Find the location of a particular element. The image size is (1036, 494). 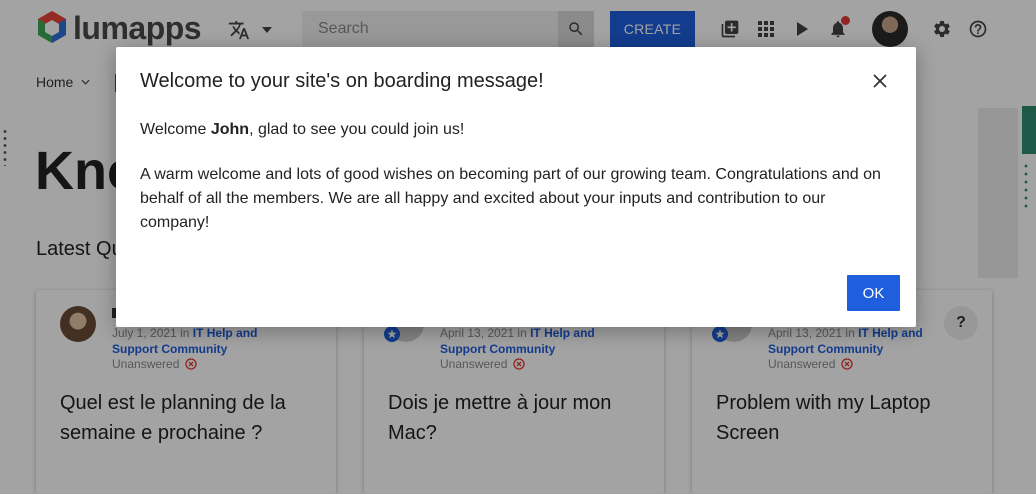

ok-button: OK is located at coordinates (873, 293).